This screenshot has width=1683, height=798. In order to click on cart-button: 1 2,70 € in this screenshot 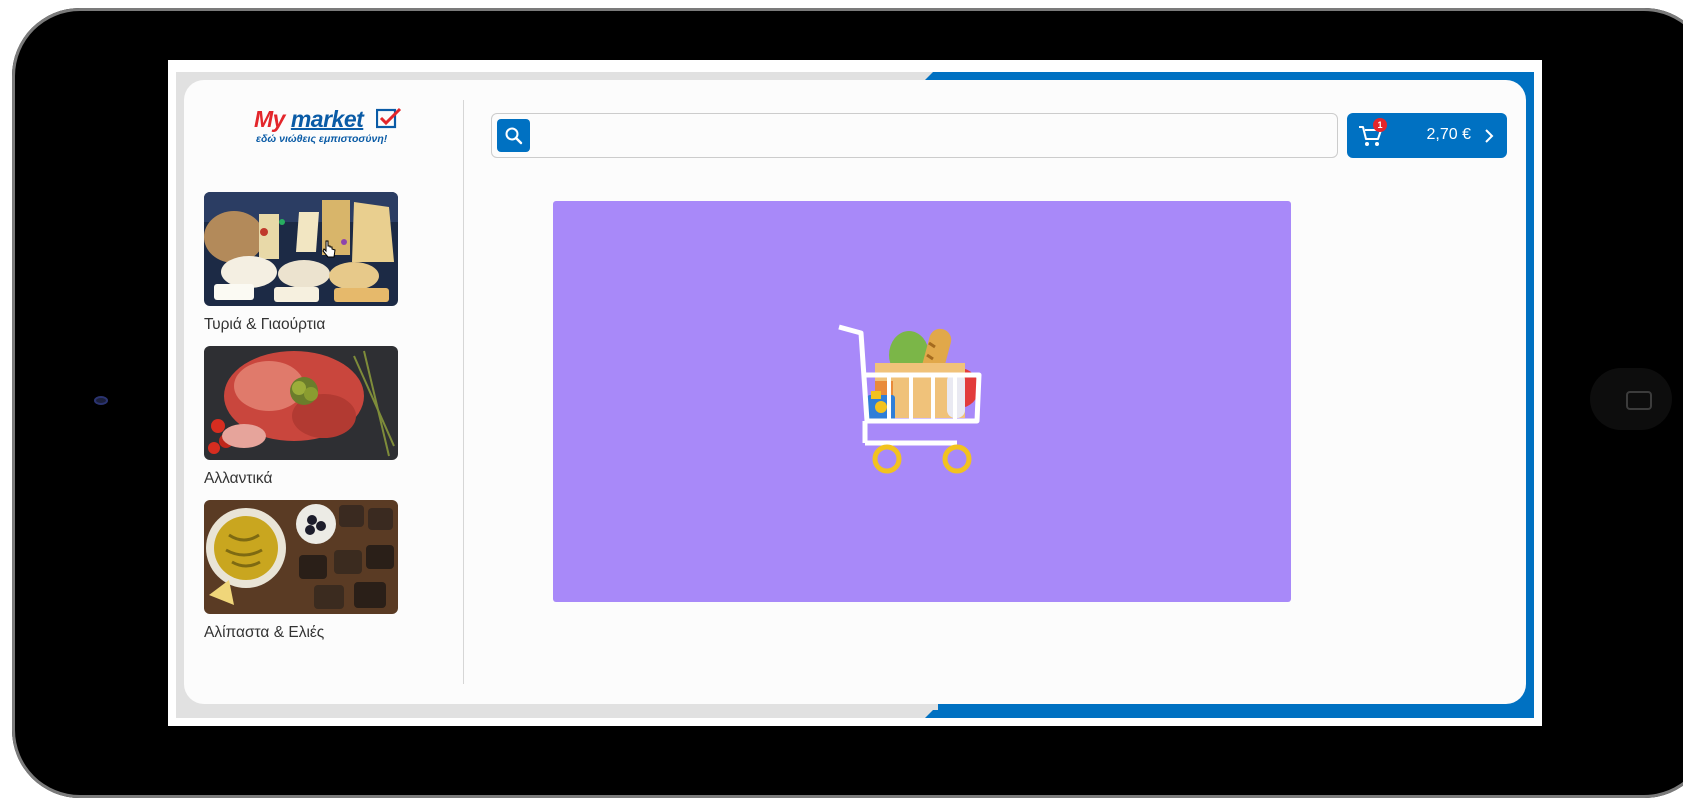, I will do `click(1427, 135)`.